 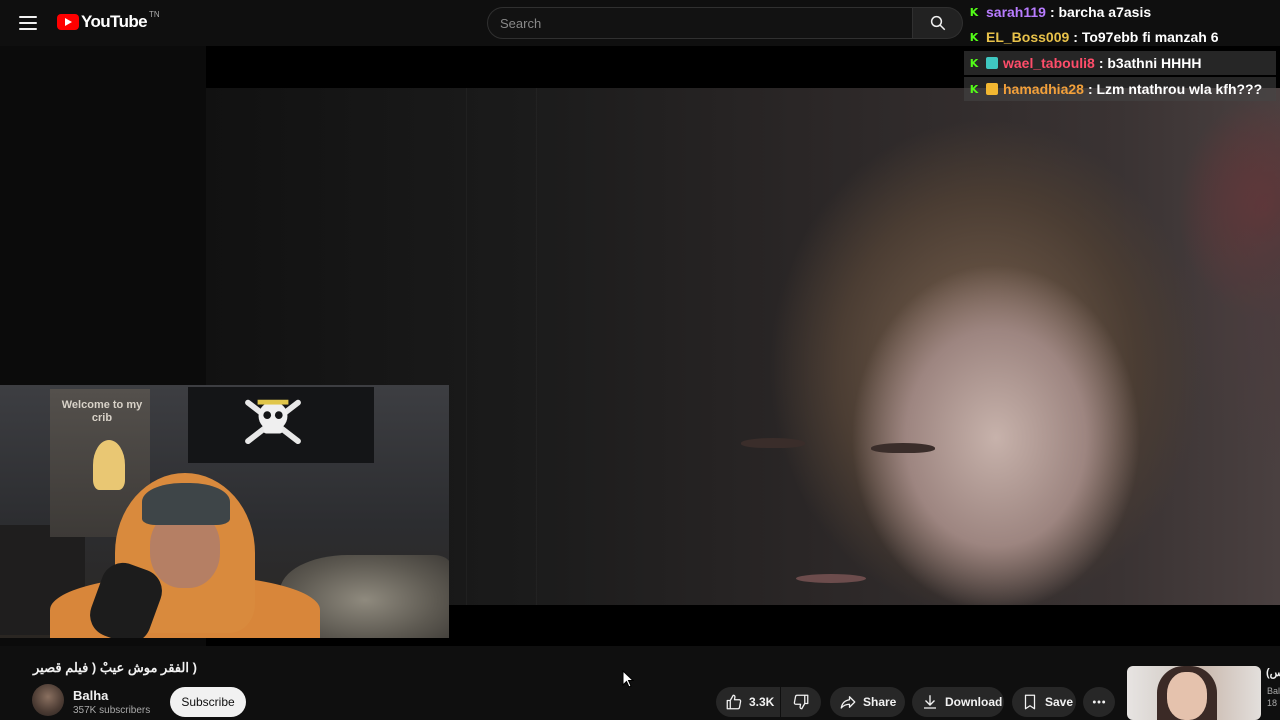 I want to click on save-button: Save, so click(x=1044, y=702).